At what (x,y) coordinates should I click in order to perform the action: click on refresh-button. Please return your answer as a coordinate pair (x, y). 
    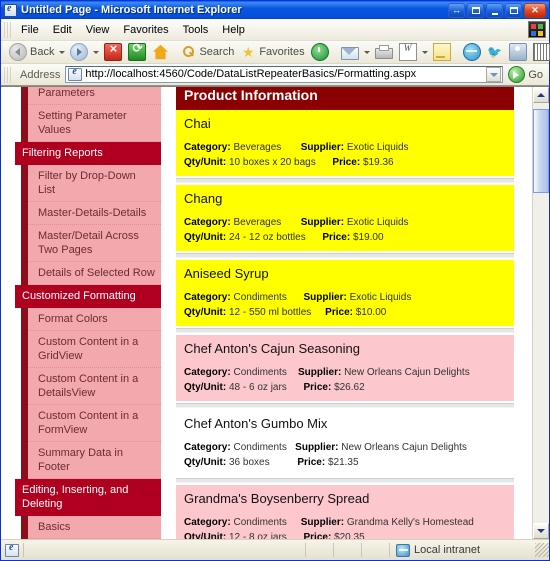
    Looking at the image, I should click on (137, 51).